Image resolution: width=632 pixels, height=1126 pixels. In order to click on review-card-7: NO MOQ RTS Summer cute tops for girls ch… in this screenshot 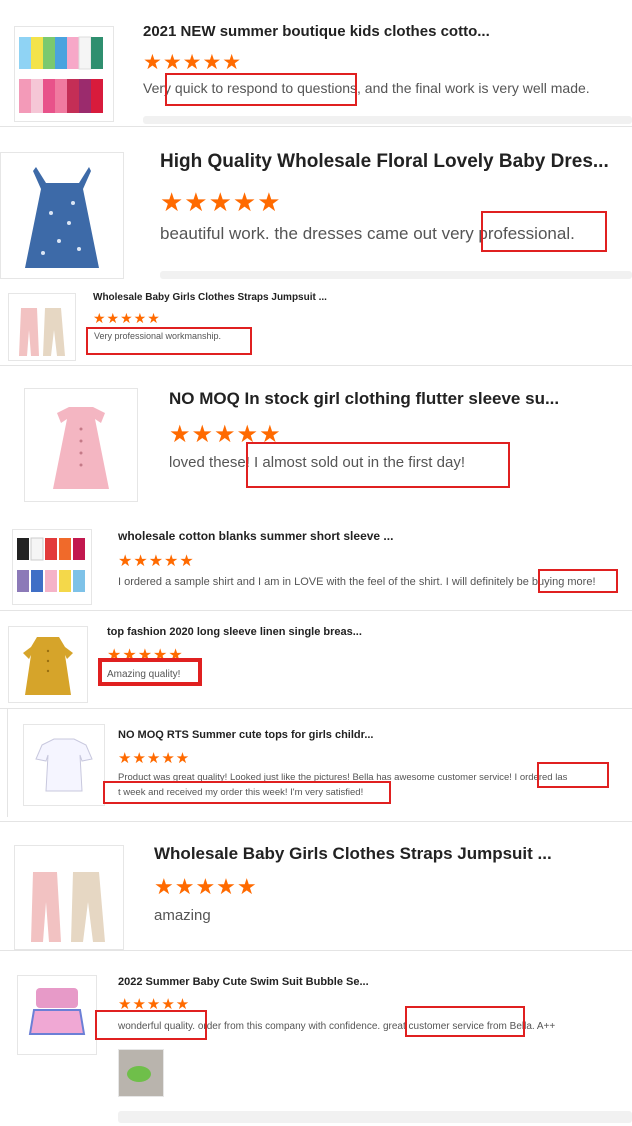, I will do `click(319, 763)`.